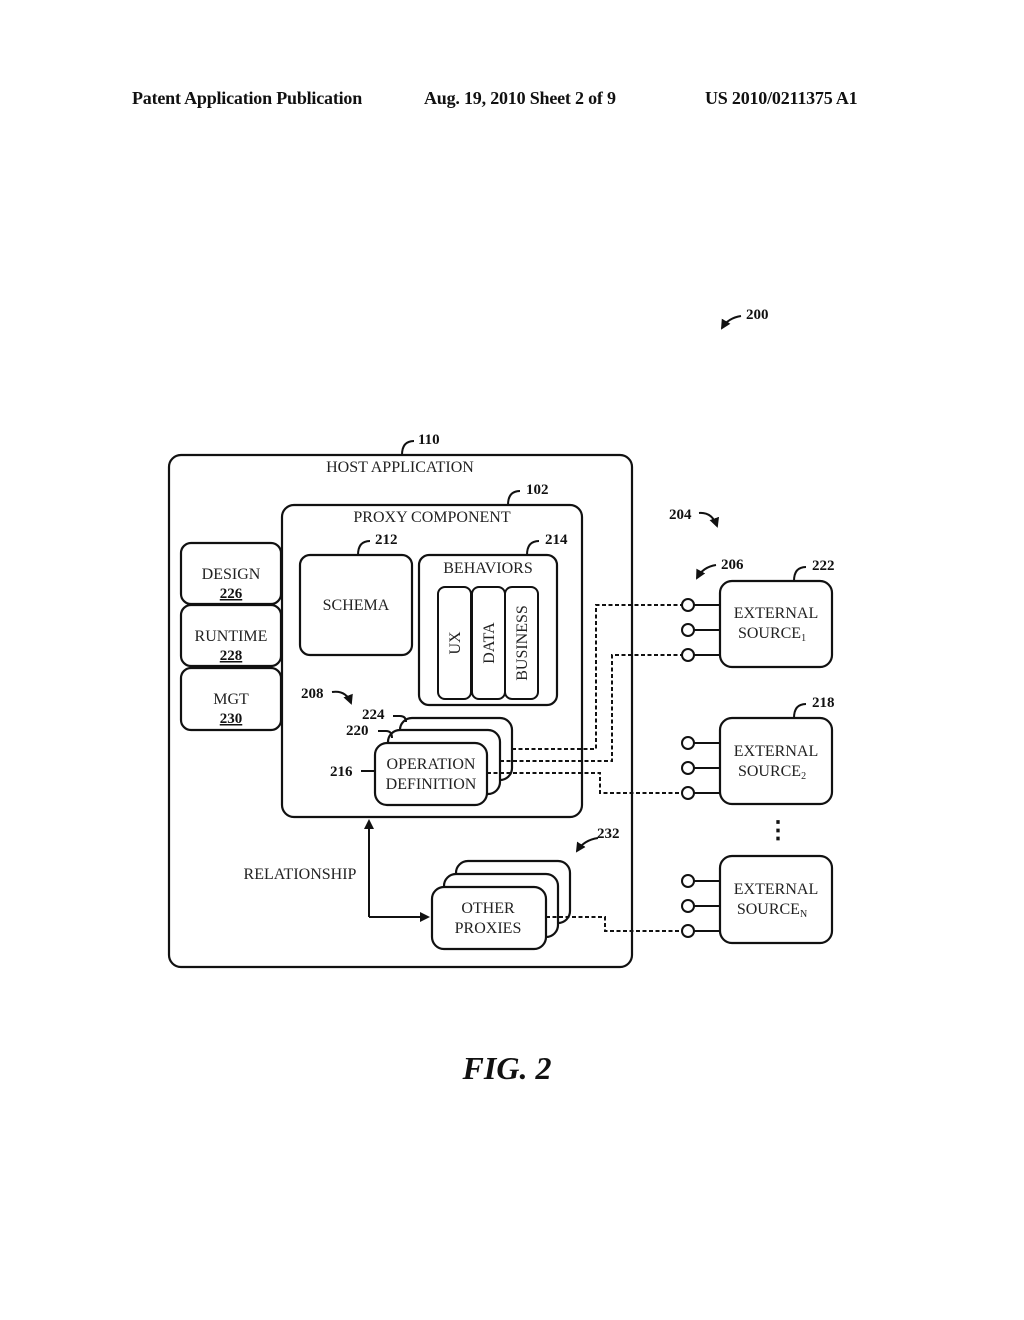  Describe the element at coordinates (356, 605) in the screenshot. I see `schema-label: SCHEMA` at that location.